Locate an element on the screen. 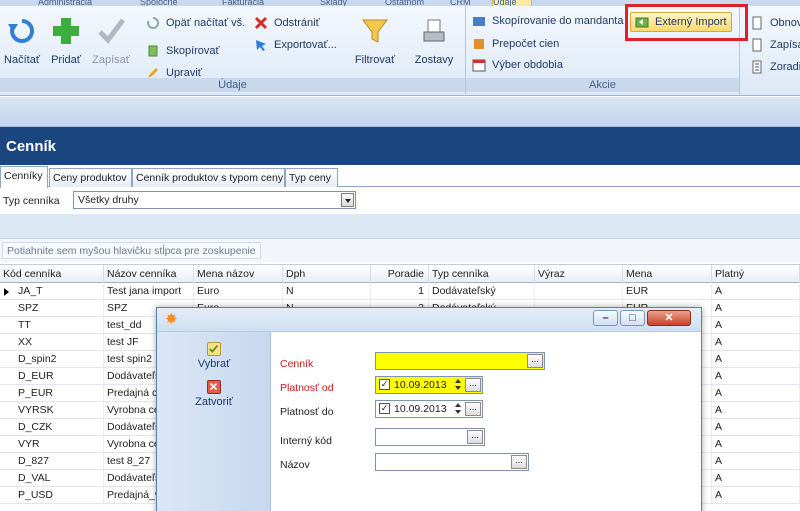 Image resolution: width=800 pixels, height=511 pixels. column-header-vyraz: Výraz is located at coordinates (579, 274).